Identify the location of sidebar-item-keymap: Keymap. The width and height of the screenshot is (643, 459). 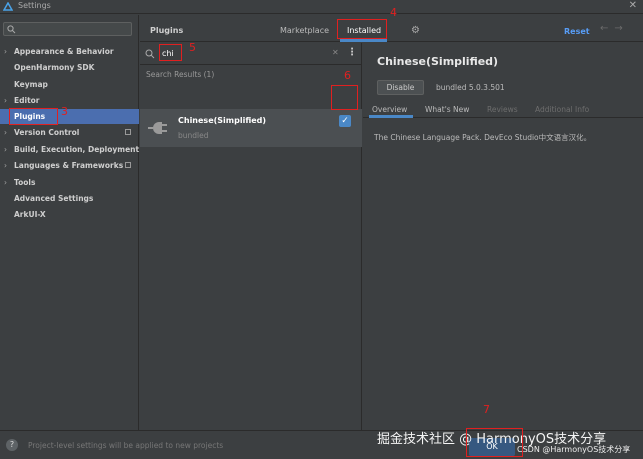
(69, 84).